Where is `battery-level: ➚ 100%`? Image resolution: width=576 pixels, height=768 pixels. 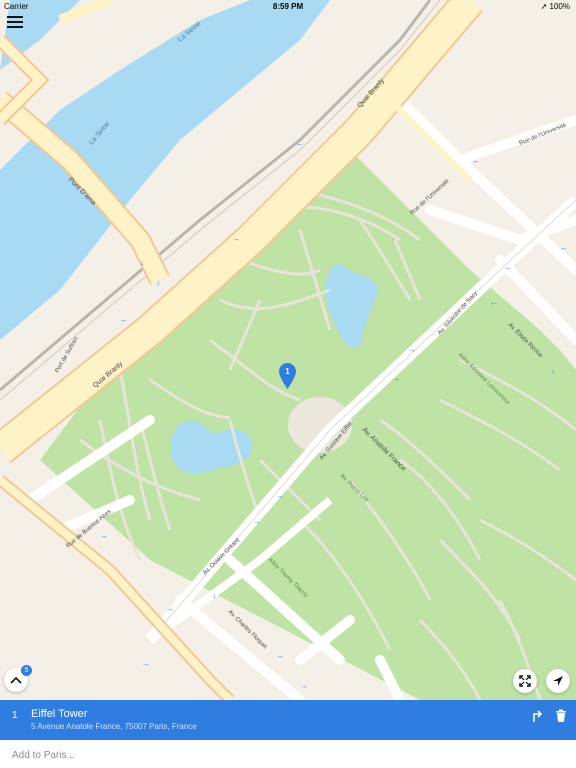 battery-level: ➚ 100% is located at coordinates (555, 6).